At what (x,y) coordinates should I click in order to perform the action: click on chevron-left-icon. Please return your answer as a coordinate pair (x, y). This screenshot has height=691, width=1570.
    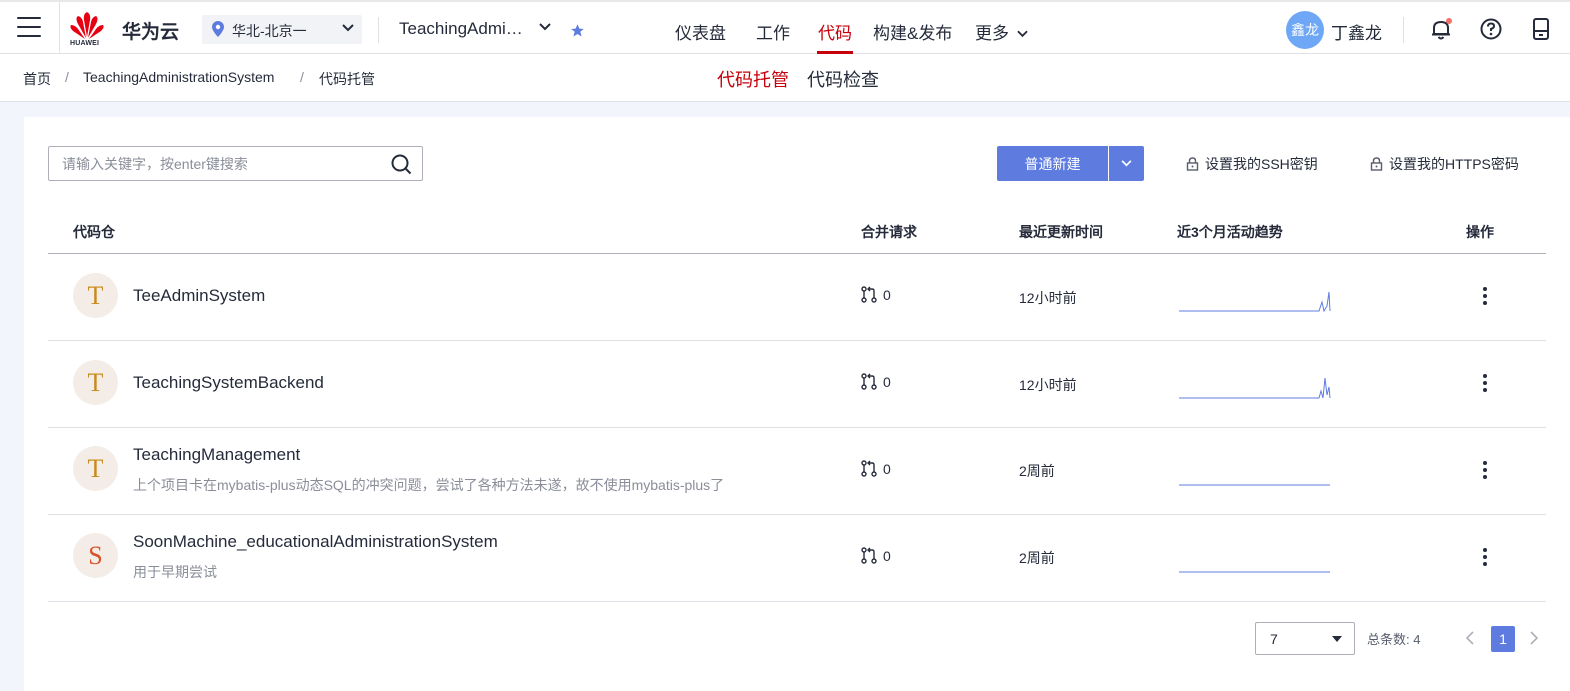
    Looking at the image, I should click on (1470, 638).